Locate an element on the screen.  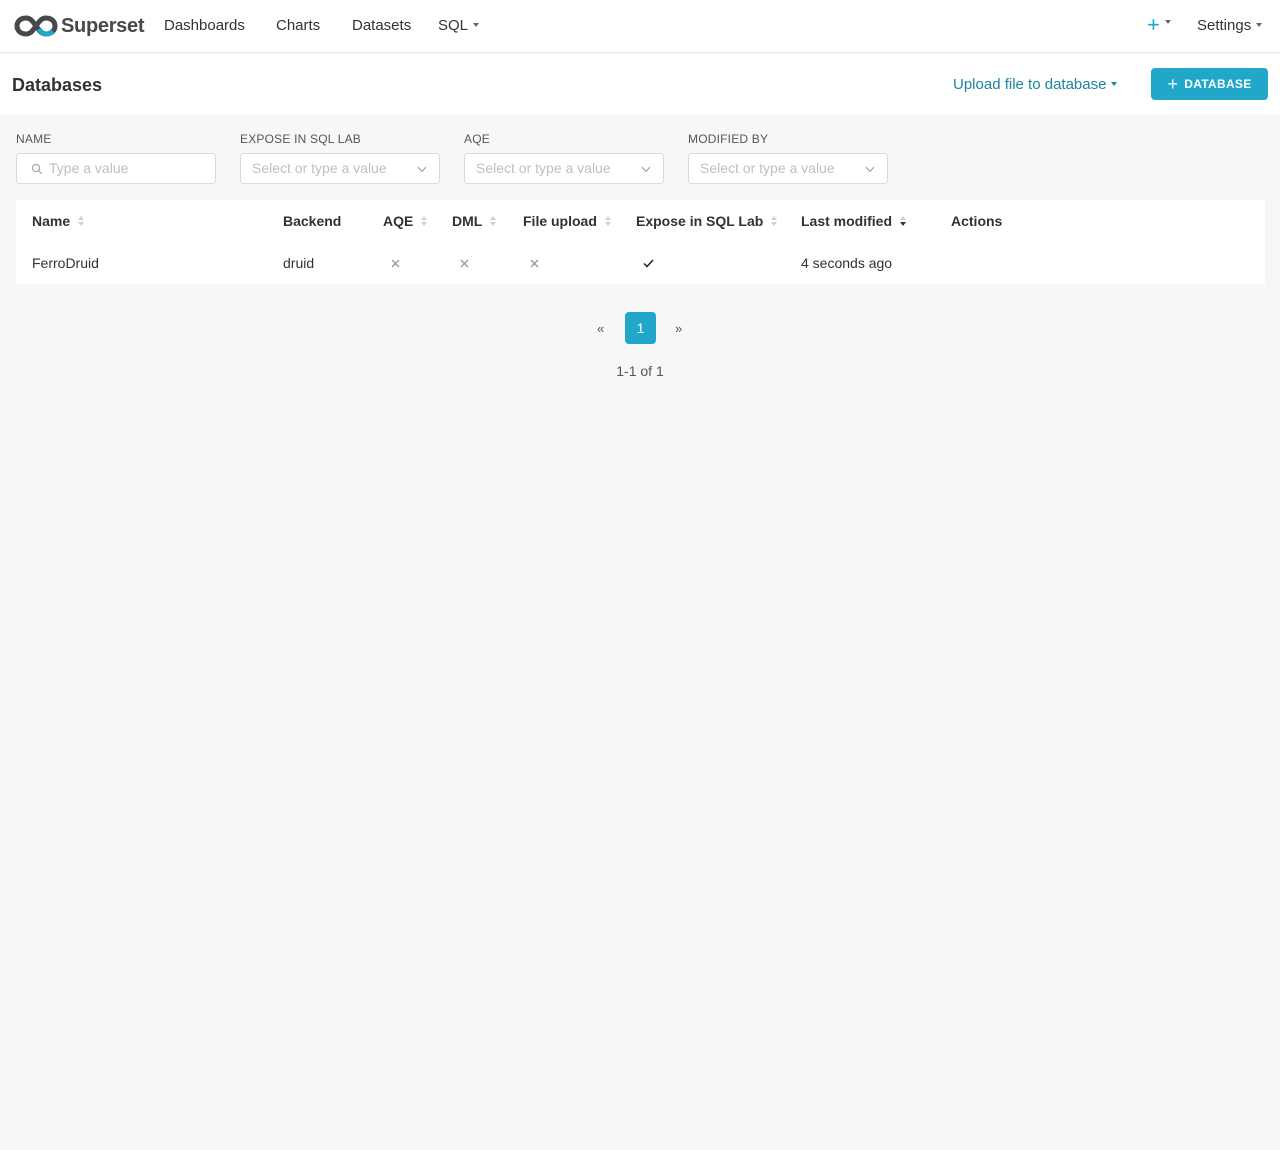
add-database-button: + DATABASE is located at coordinates (1209, 84).